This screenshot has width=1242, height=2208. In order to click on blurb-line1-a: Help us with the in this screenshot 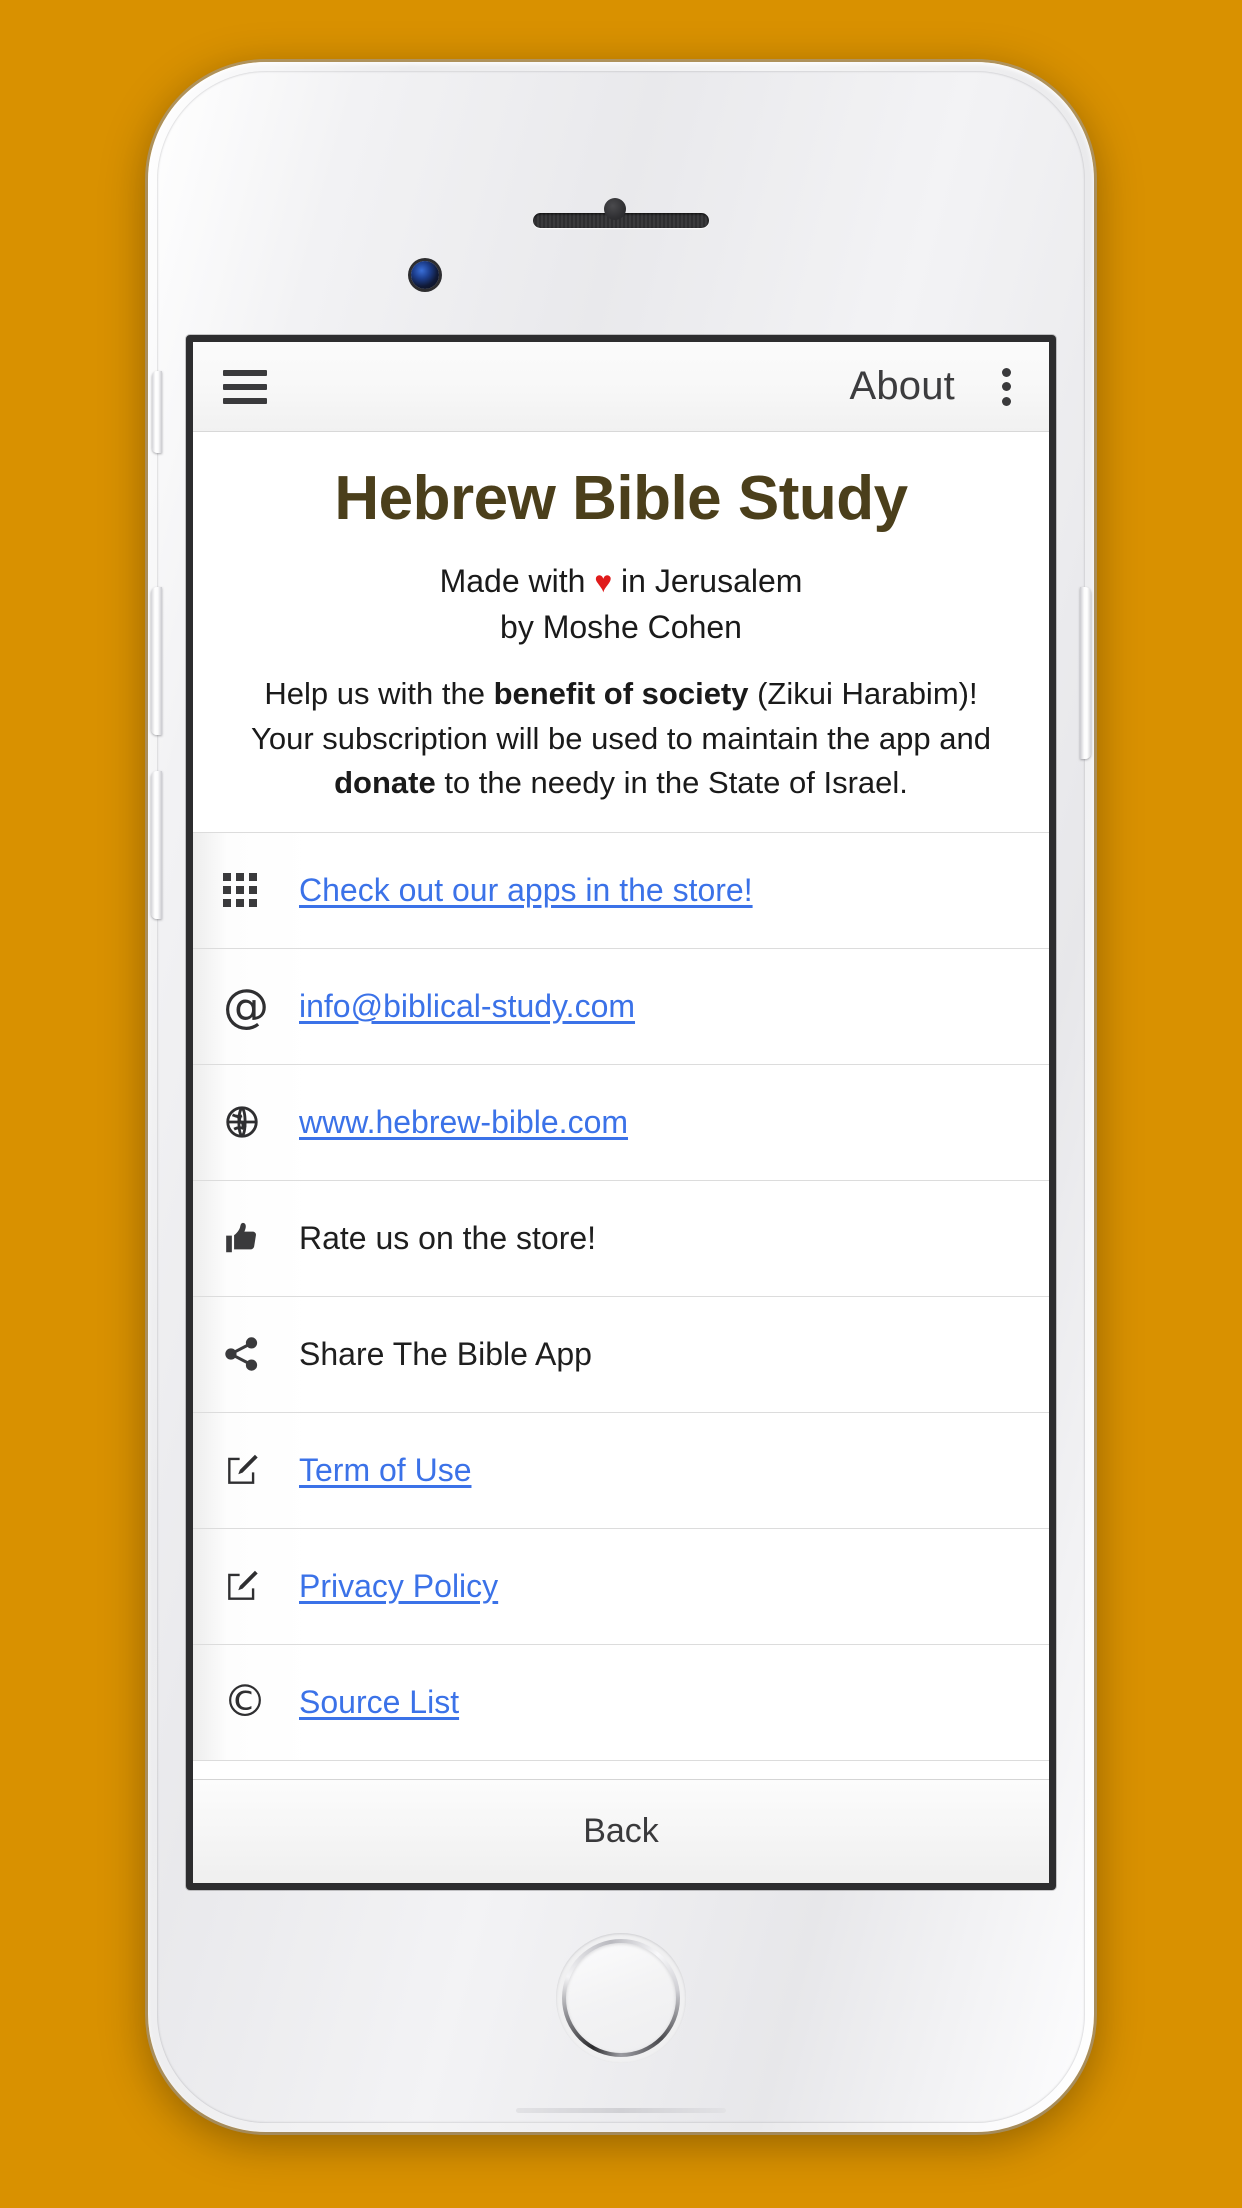, I will do `click(379, 693)`.